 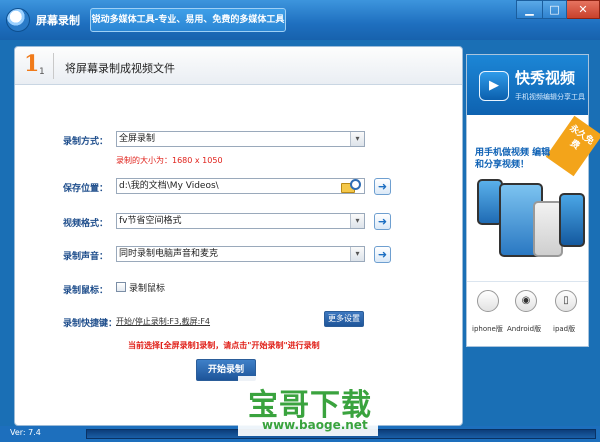 I want to click on step-header: 1 1 将屏幕录制成视频文件, so click(x=238, y=66).